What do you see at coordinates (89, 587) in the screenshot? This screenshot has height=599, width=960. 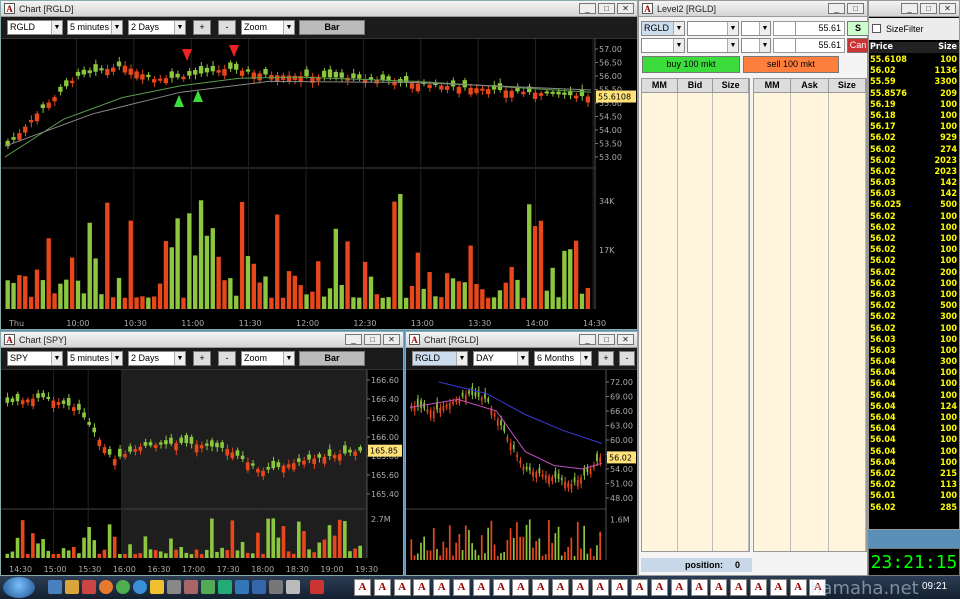 I see `media-icon` at bounding box center [89, 587].